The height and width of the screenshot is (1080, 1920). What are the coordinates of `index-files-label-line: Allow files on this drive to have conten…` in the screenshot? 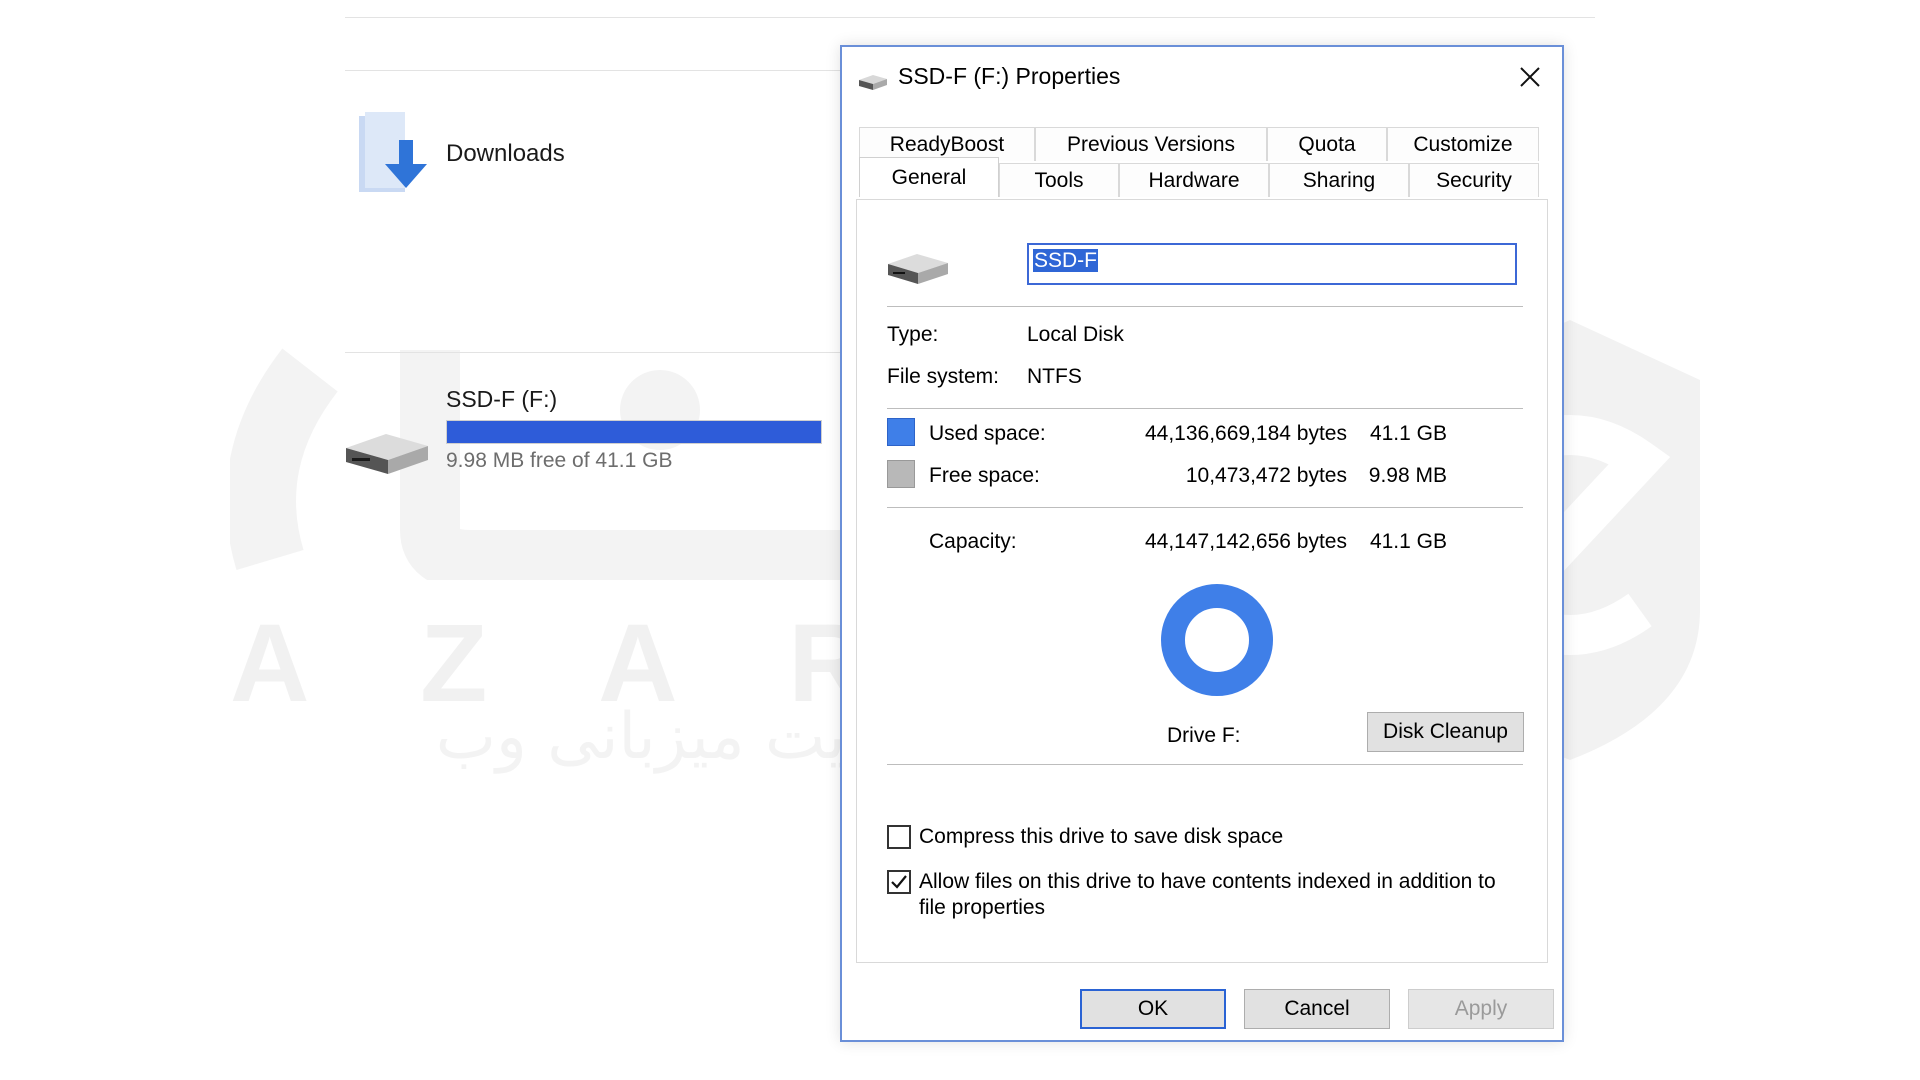 It's located at (1207, 881).